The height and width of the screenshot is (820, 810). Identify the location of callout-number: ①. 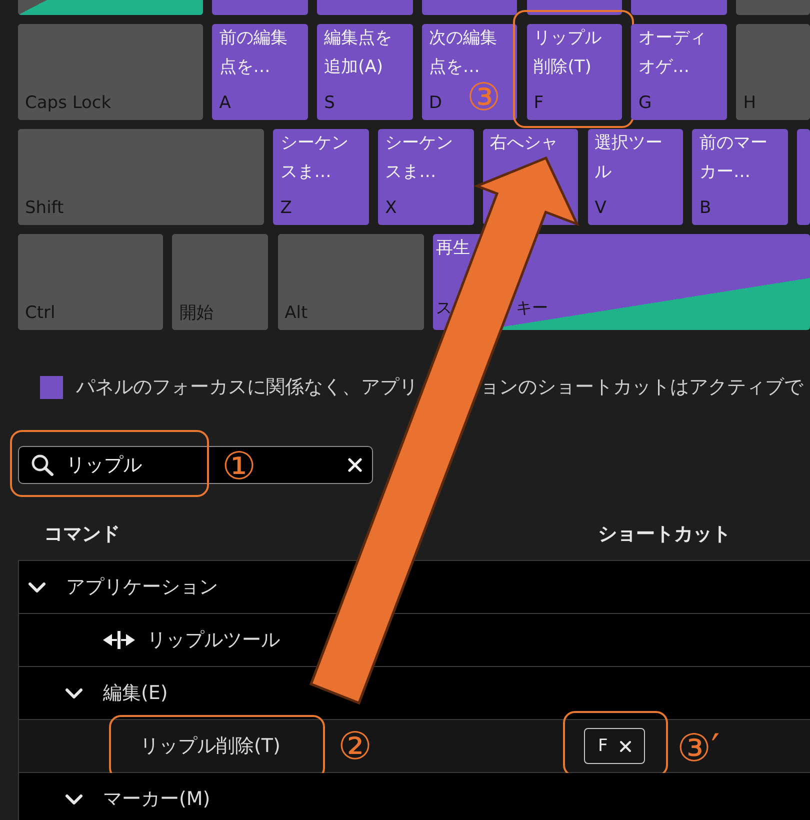
(239, 466).